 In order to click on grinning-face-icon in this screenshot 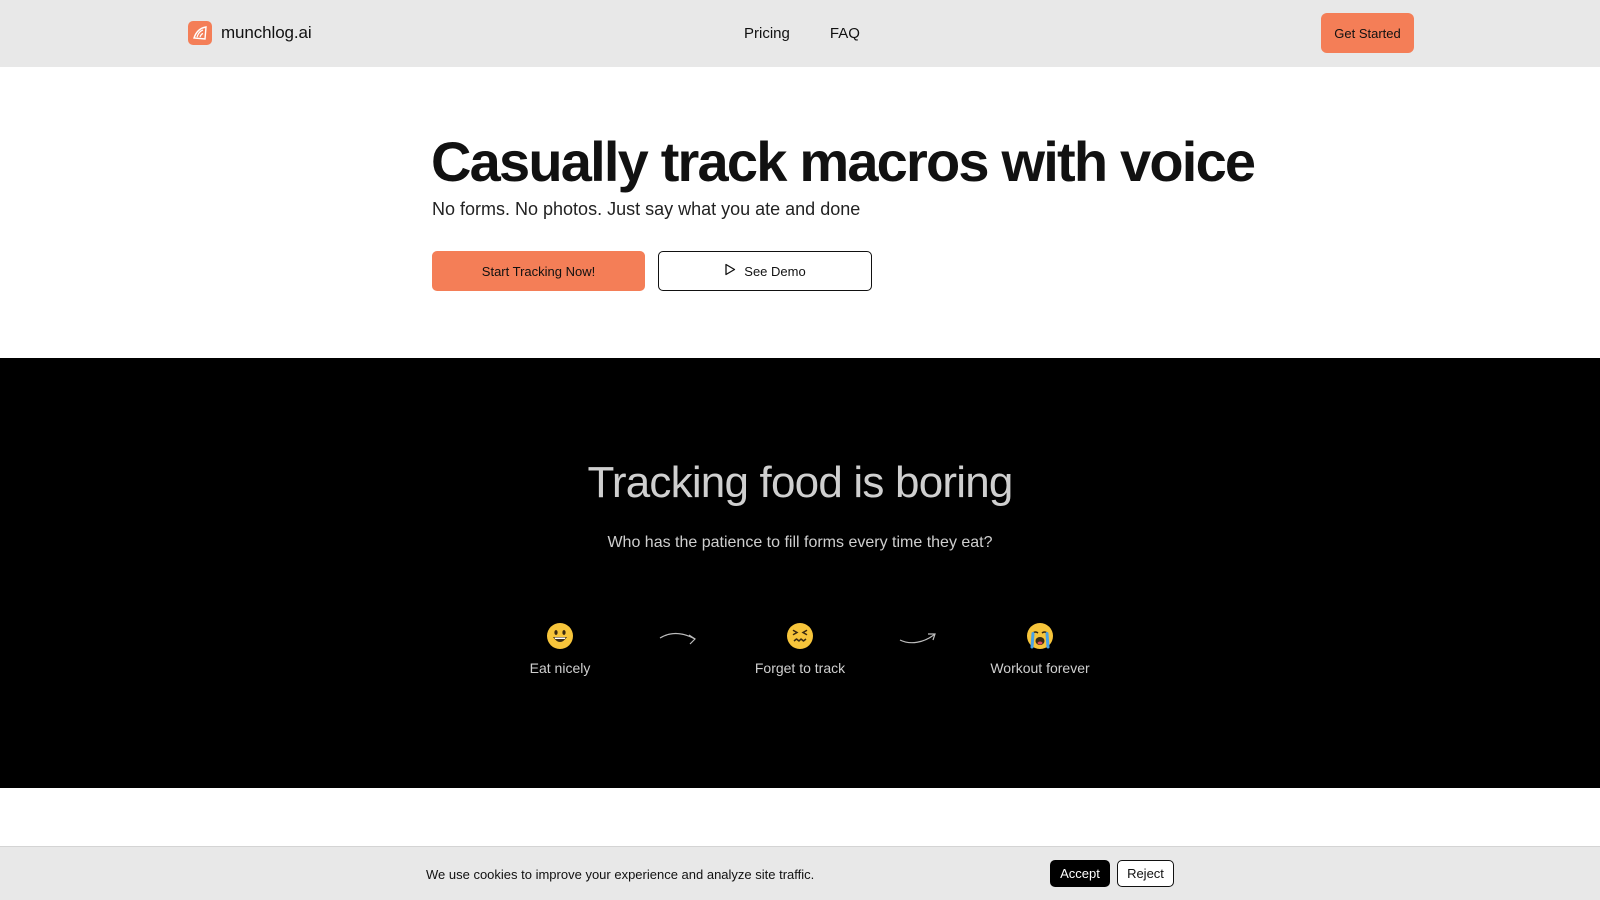, I will do `click(560, 636)`.